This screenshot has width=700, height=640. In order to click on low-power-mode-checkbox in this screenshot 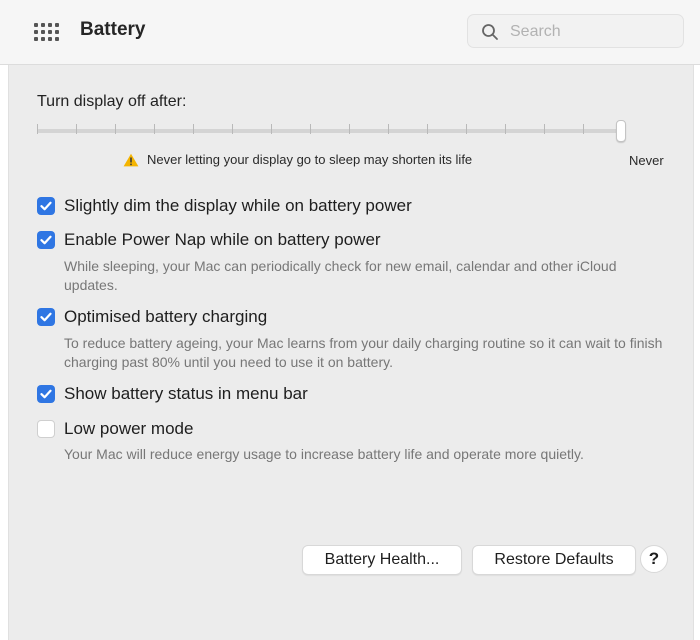, I will do `click(46, 429)`.